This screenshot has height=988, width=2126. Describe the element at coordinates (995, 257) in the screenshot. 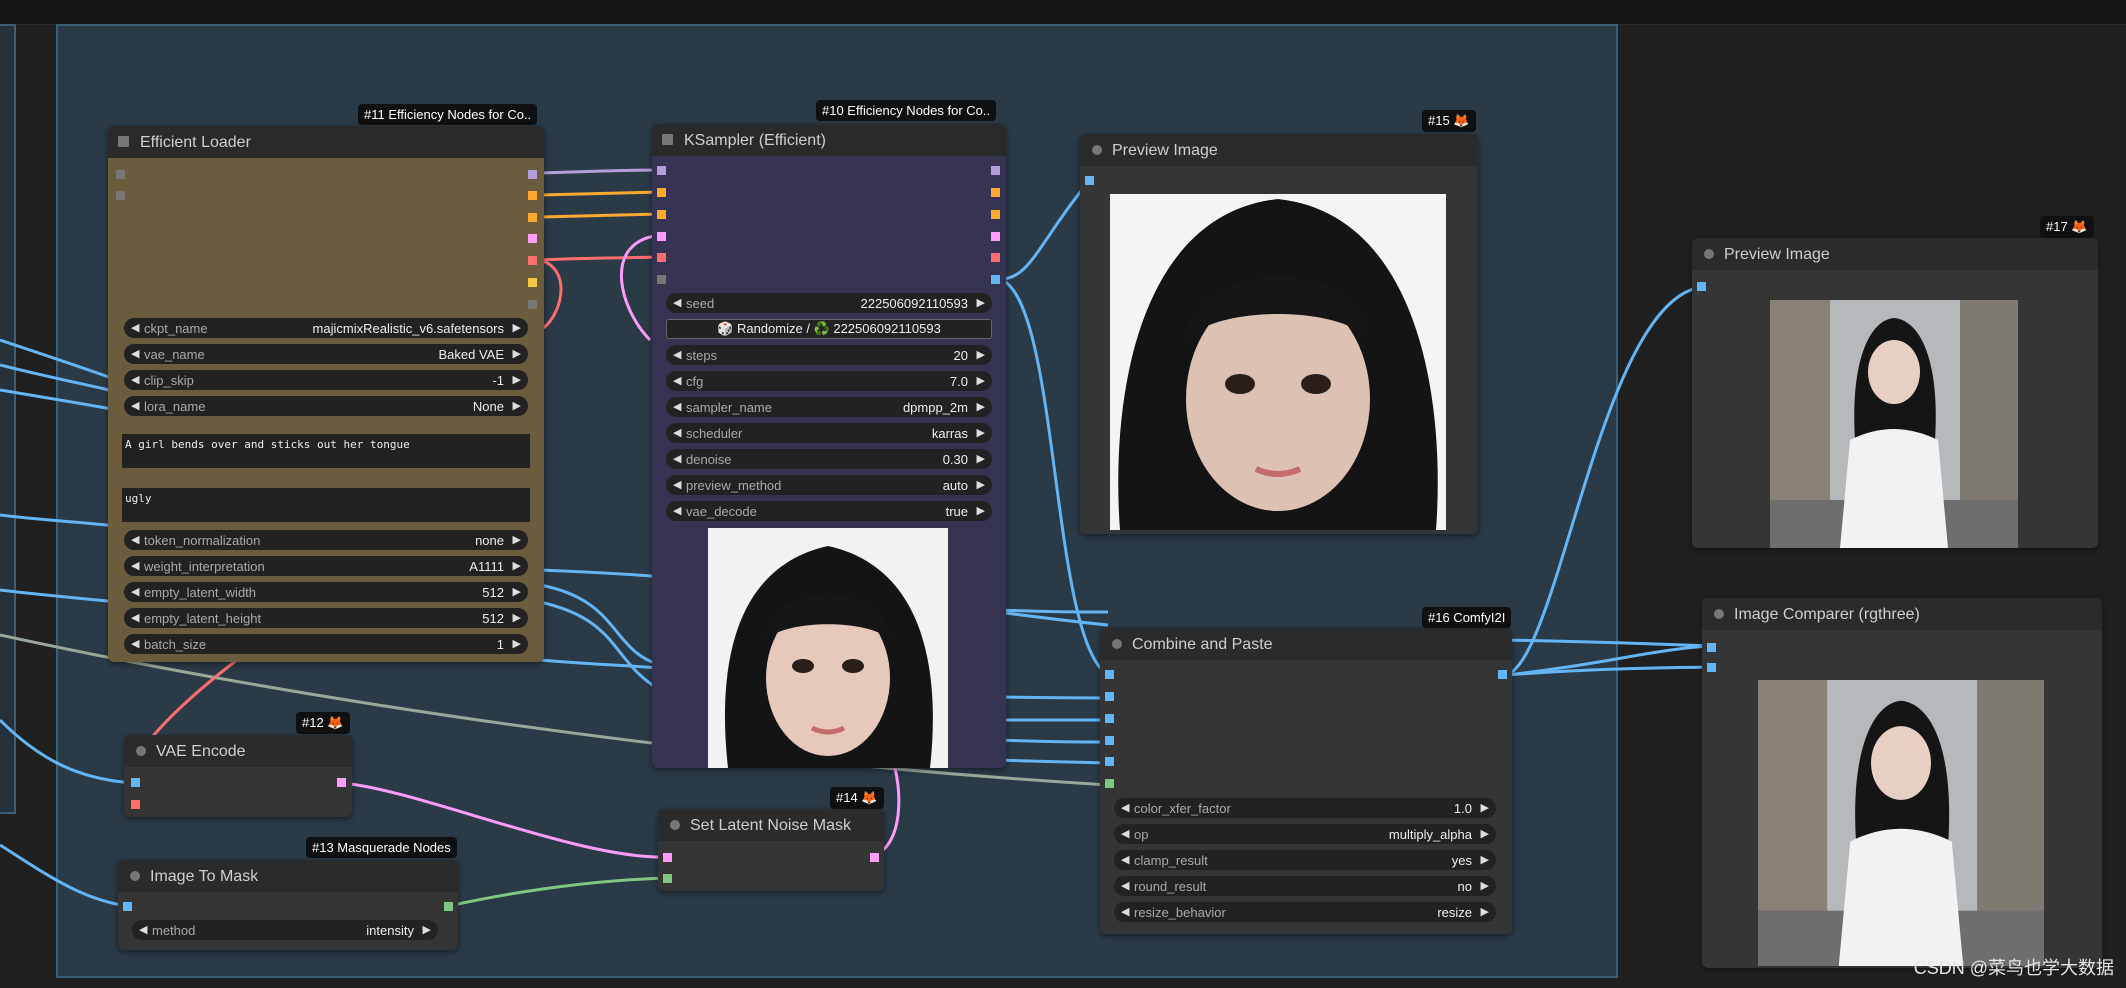

I see `output-slot-vae` at that location.